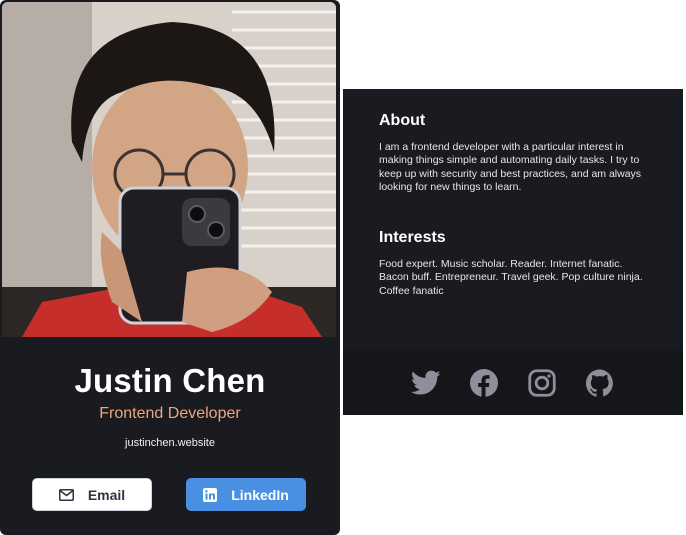 The image size is (686, 535). What do you see at coordinates (170, 413) in the screenshot?
I see `profile-role: Frontend Developer` at bounding box center [170, 413].